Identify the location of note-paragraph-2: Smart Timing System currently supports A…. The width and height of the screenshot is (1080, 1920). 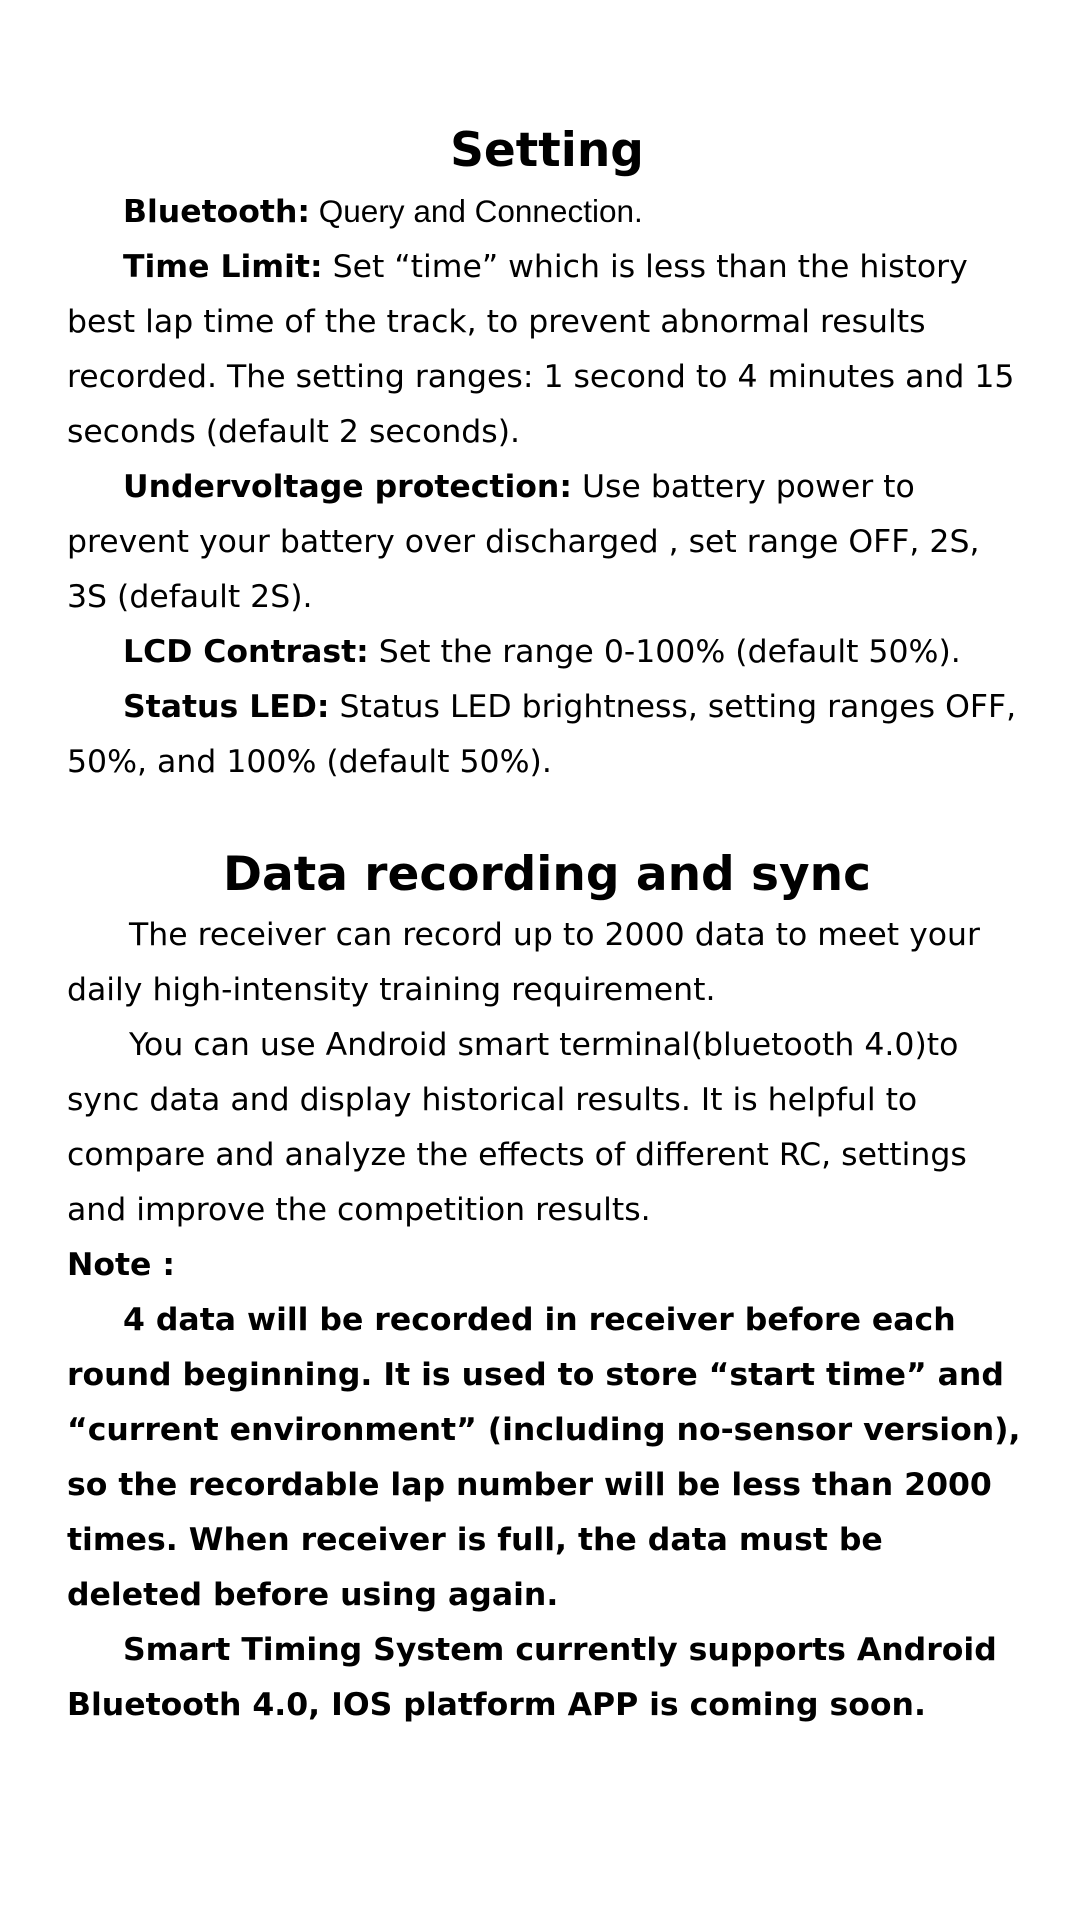
(532, 1677).